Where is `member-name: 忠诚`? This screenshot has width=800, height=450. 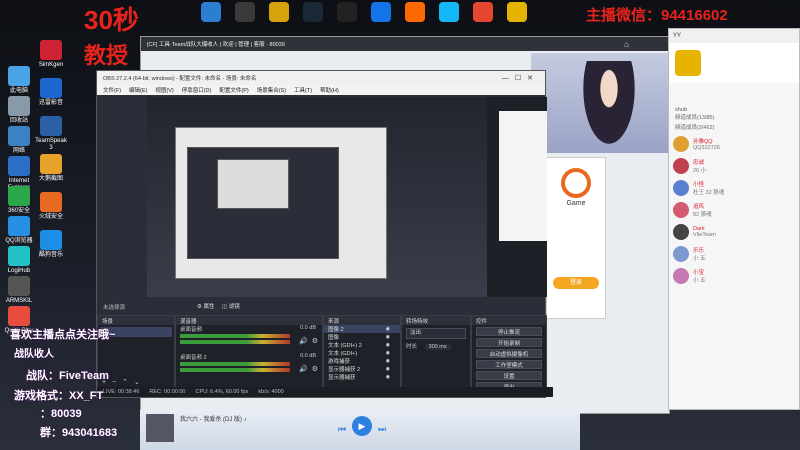 member-name: 忠诚 is located at coordinates (699, 163).